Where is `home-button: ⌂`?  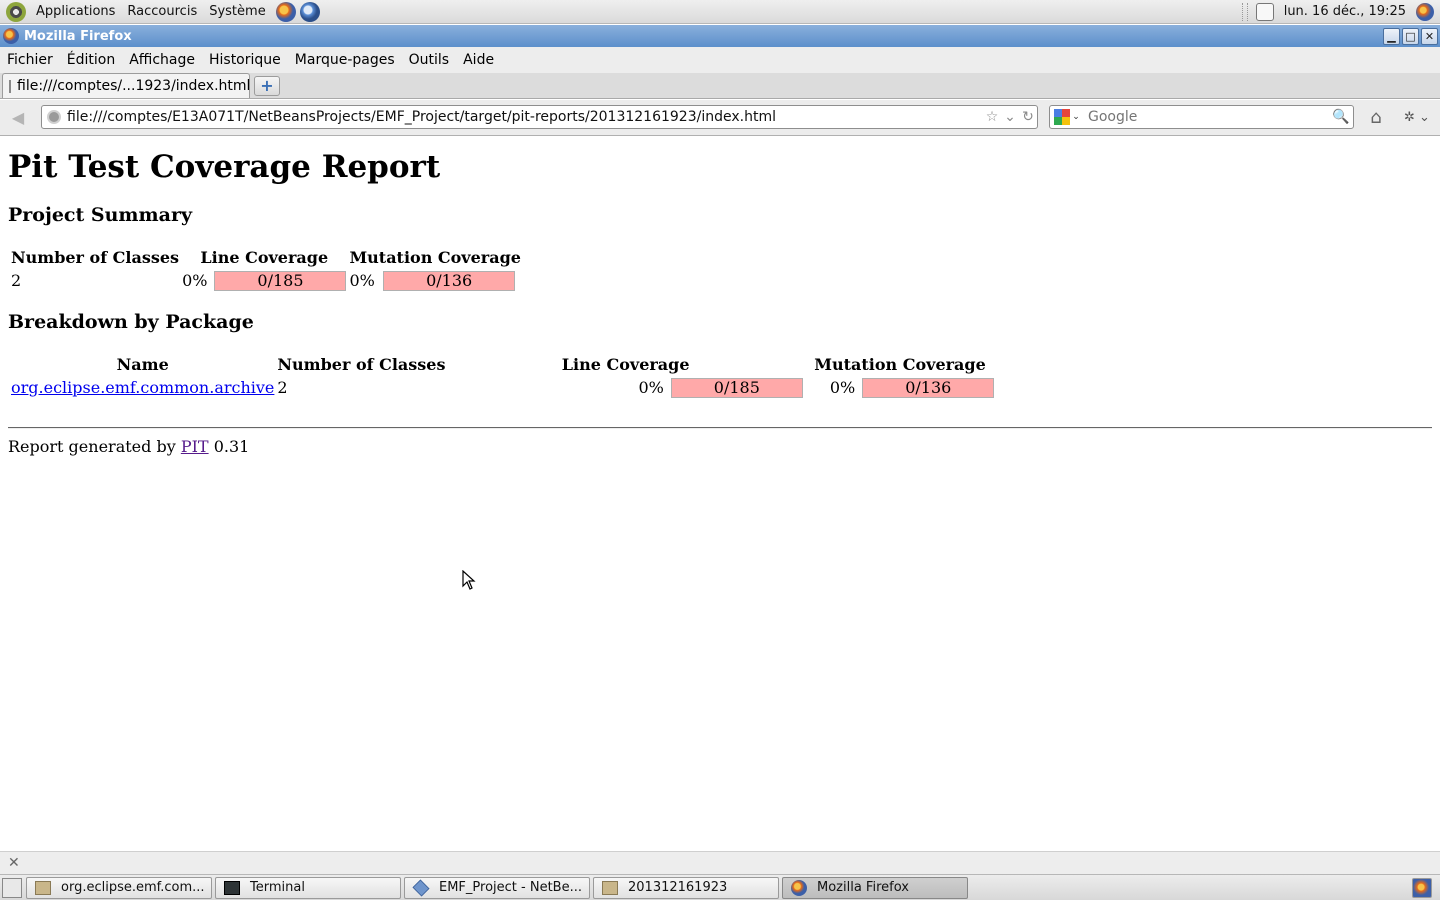 home-button: ⌂ is located at coordinates (1376, 118).